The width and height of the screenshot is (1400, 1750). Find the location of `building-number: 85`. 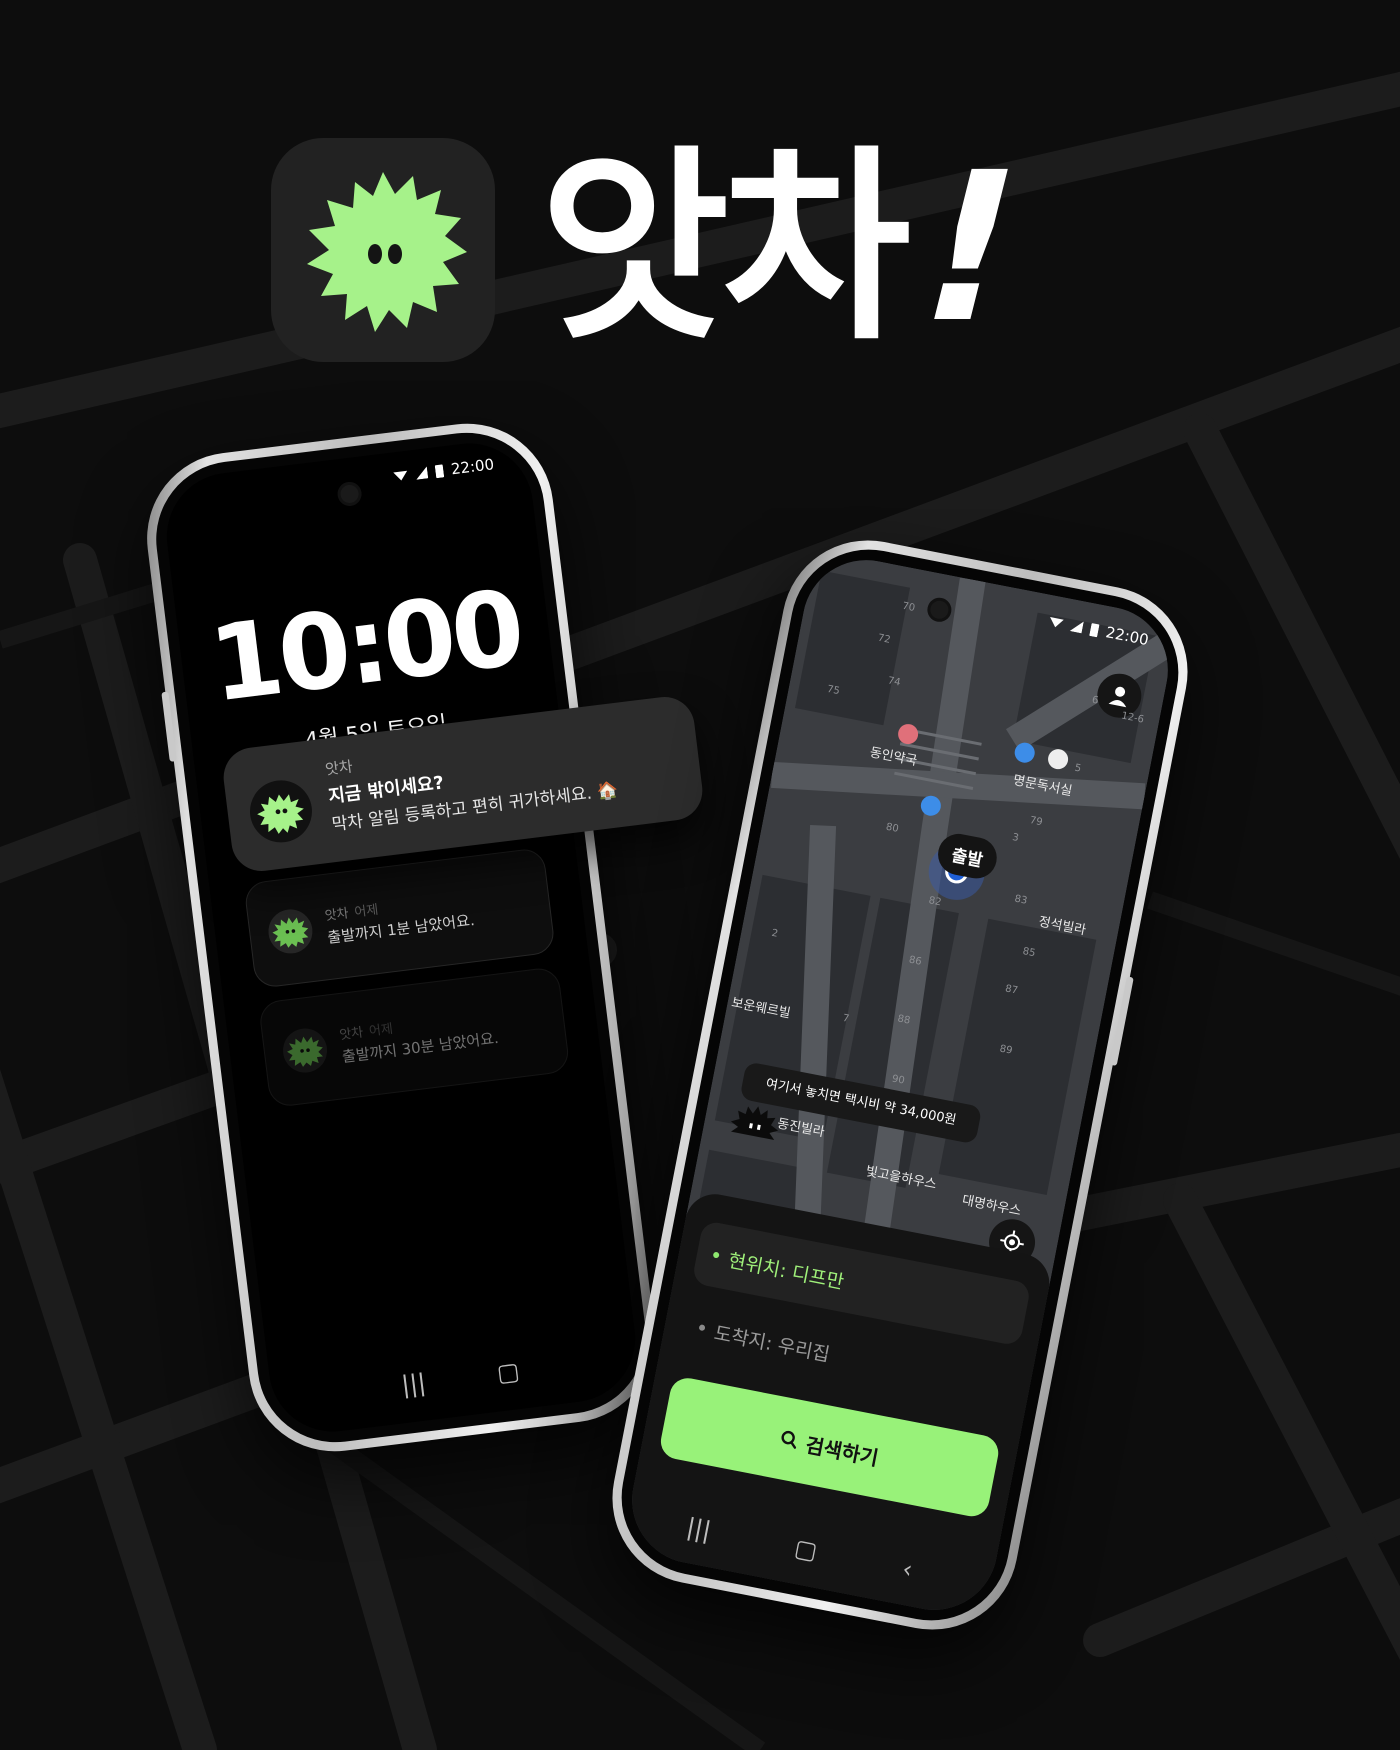

building-number: 85 is located at coordinates (1029, 953).